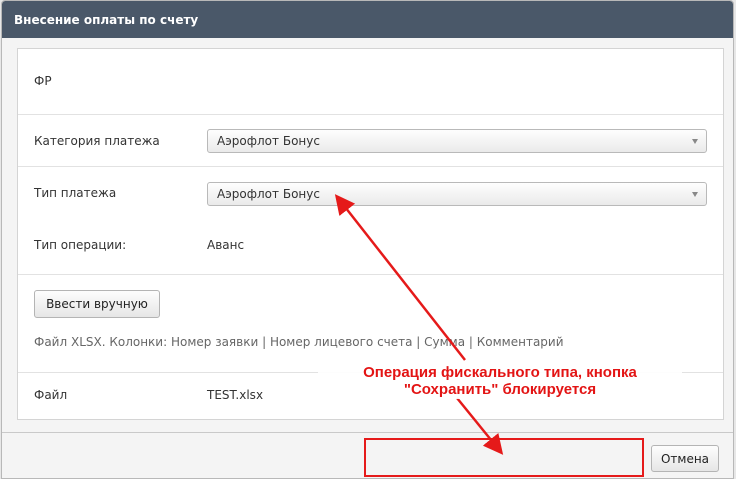 This screenshot has width=736, height=479. Describe the element at coordinates (268, 141) in the screenshot. I see `payment-category-value: Аэрофлот Бонус` at that location.